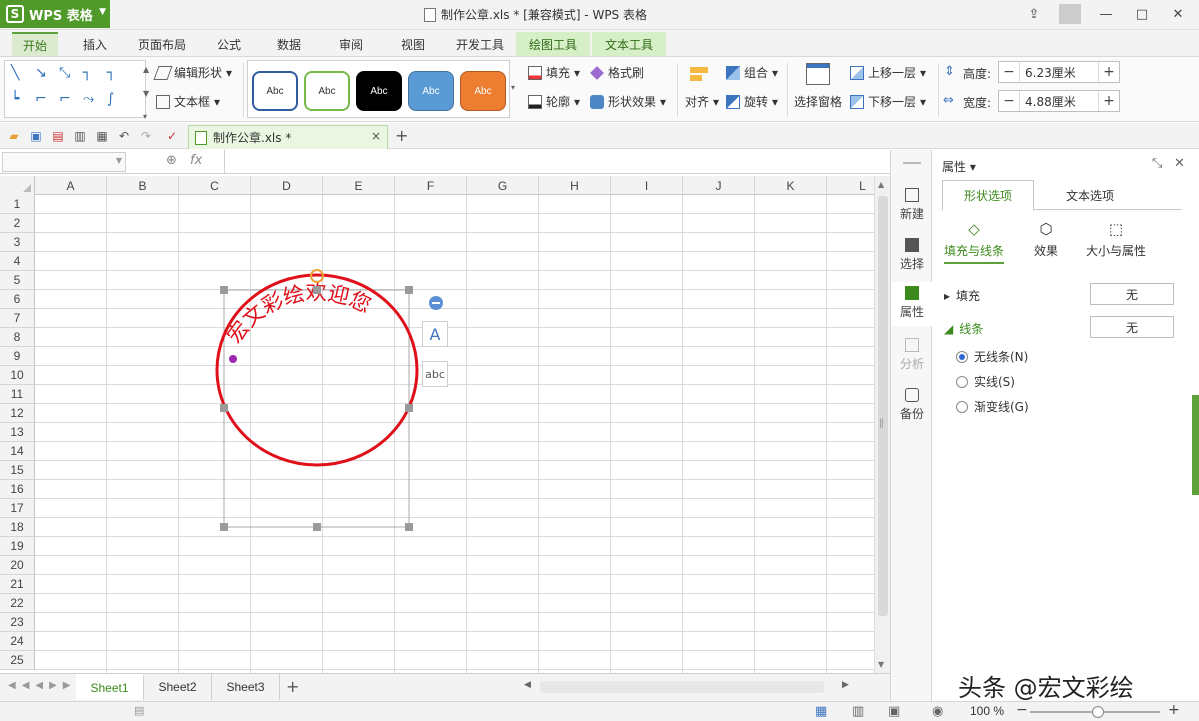 This screenshot has height=721, width=1199. Describe the element at coordinates (215, 185) in the screenshot. I see `column-header: C` at that location.